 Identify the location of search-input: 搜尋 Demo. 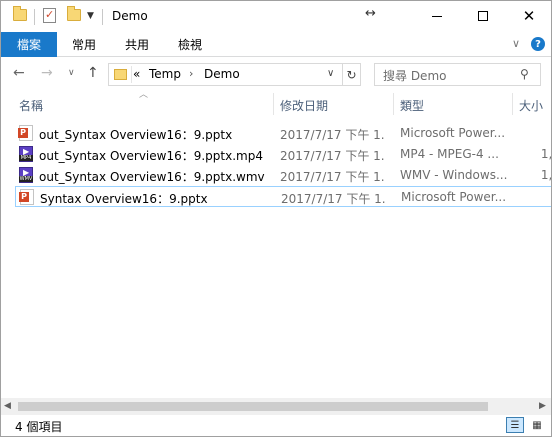
(414, 75).